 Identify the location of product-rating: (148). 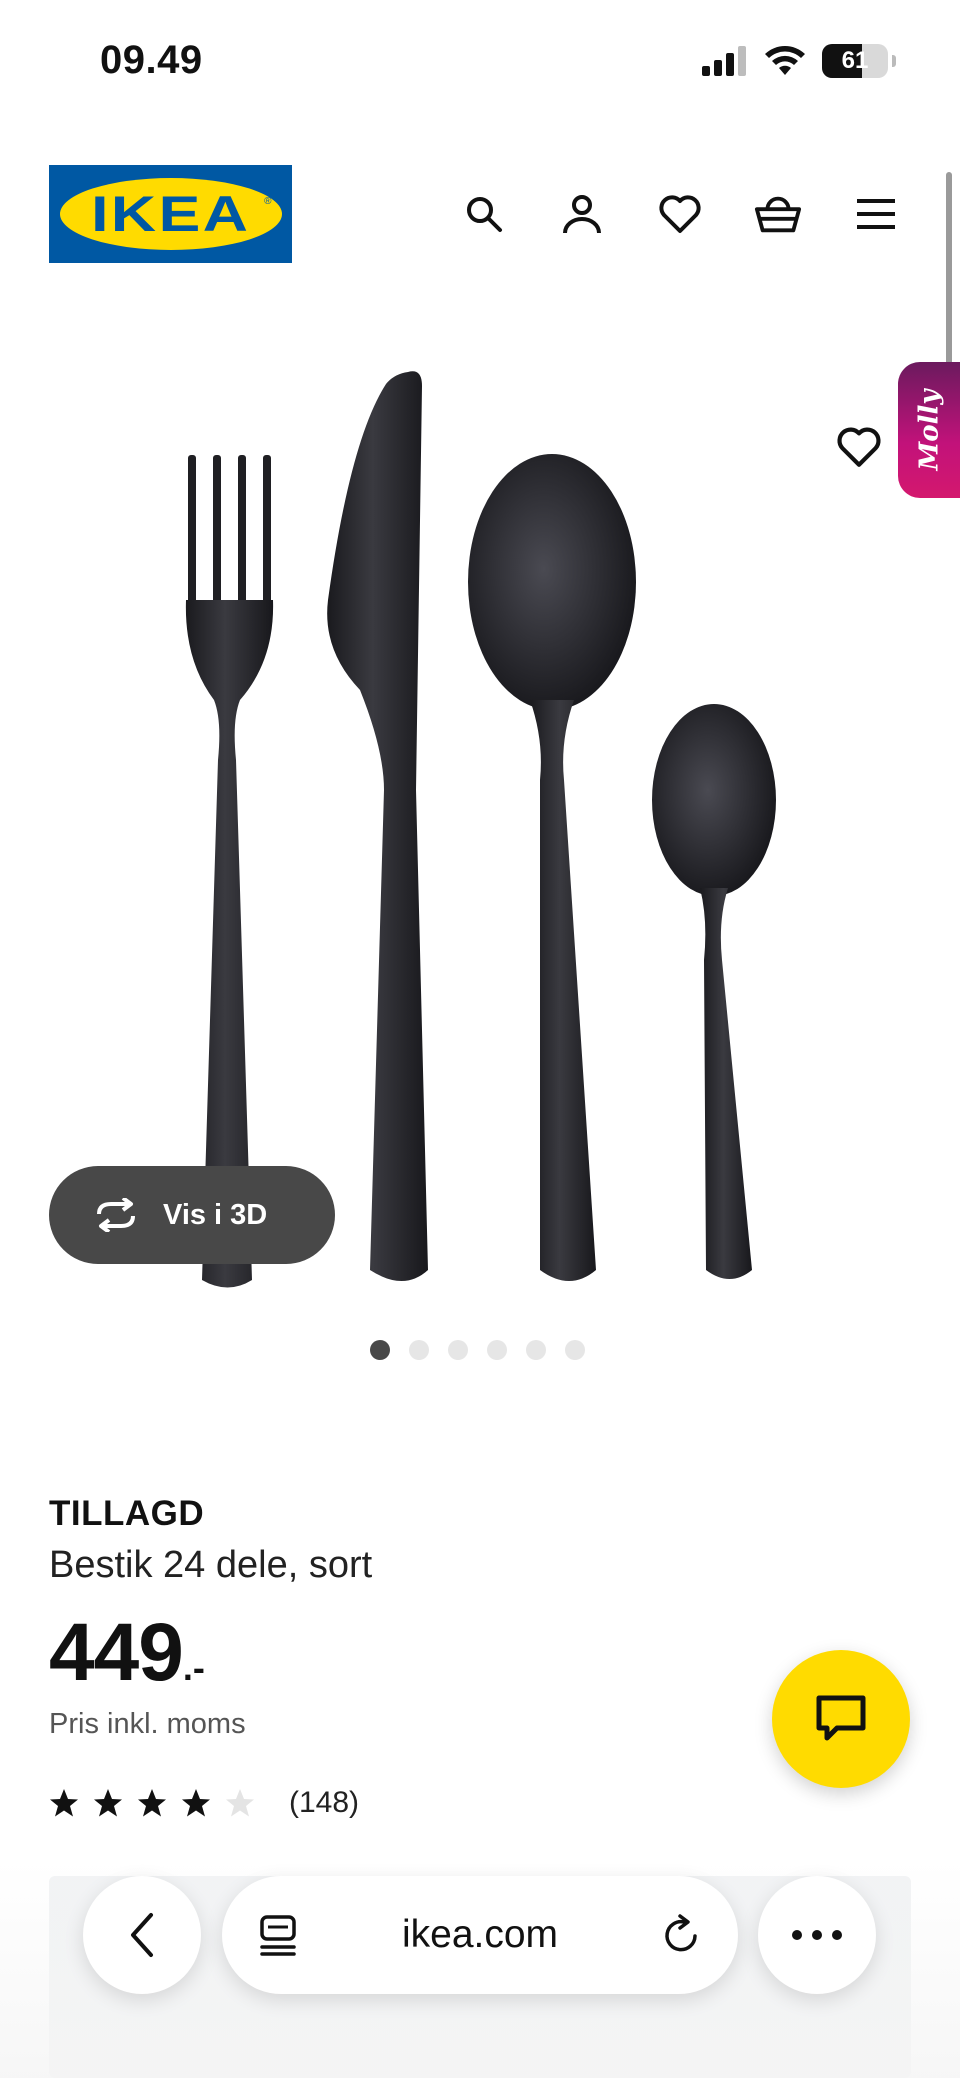
(204, 1803).